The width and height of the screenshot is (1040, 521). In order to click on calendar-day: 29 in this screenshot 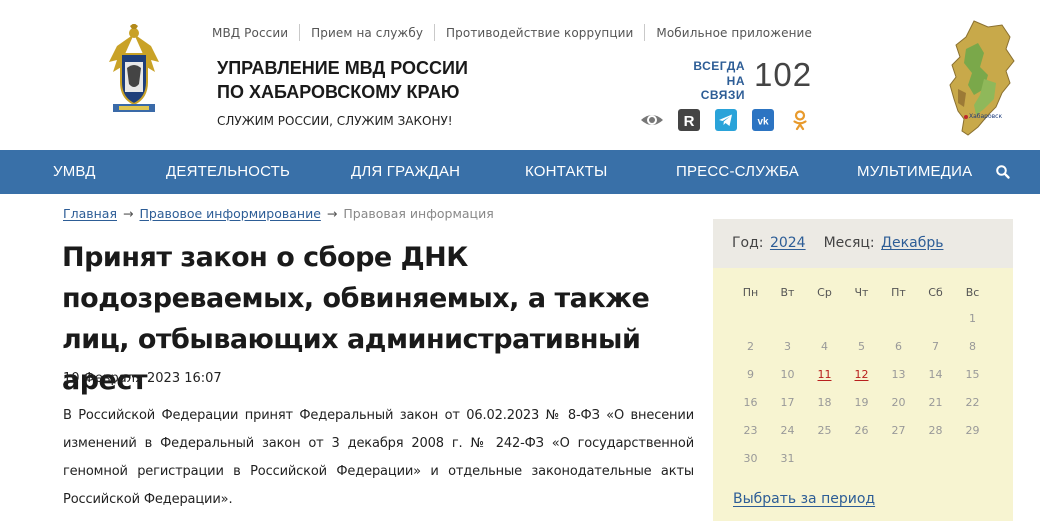, I will do `click(972, 430)`.